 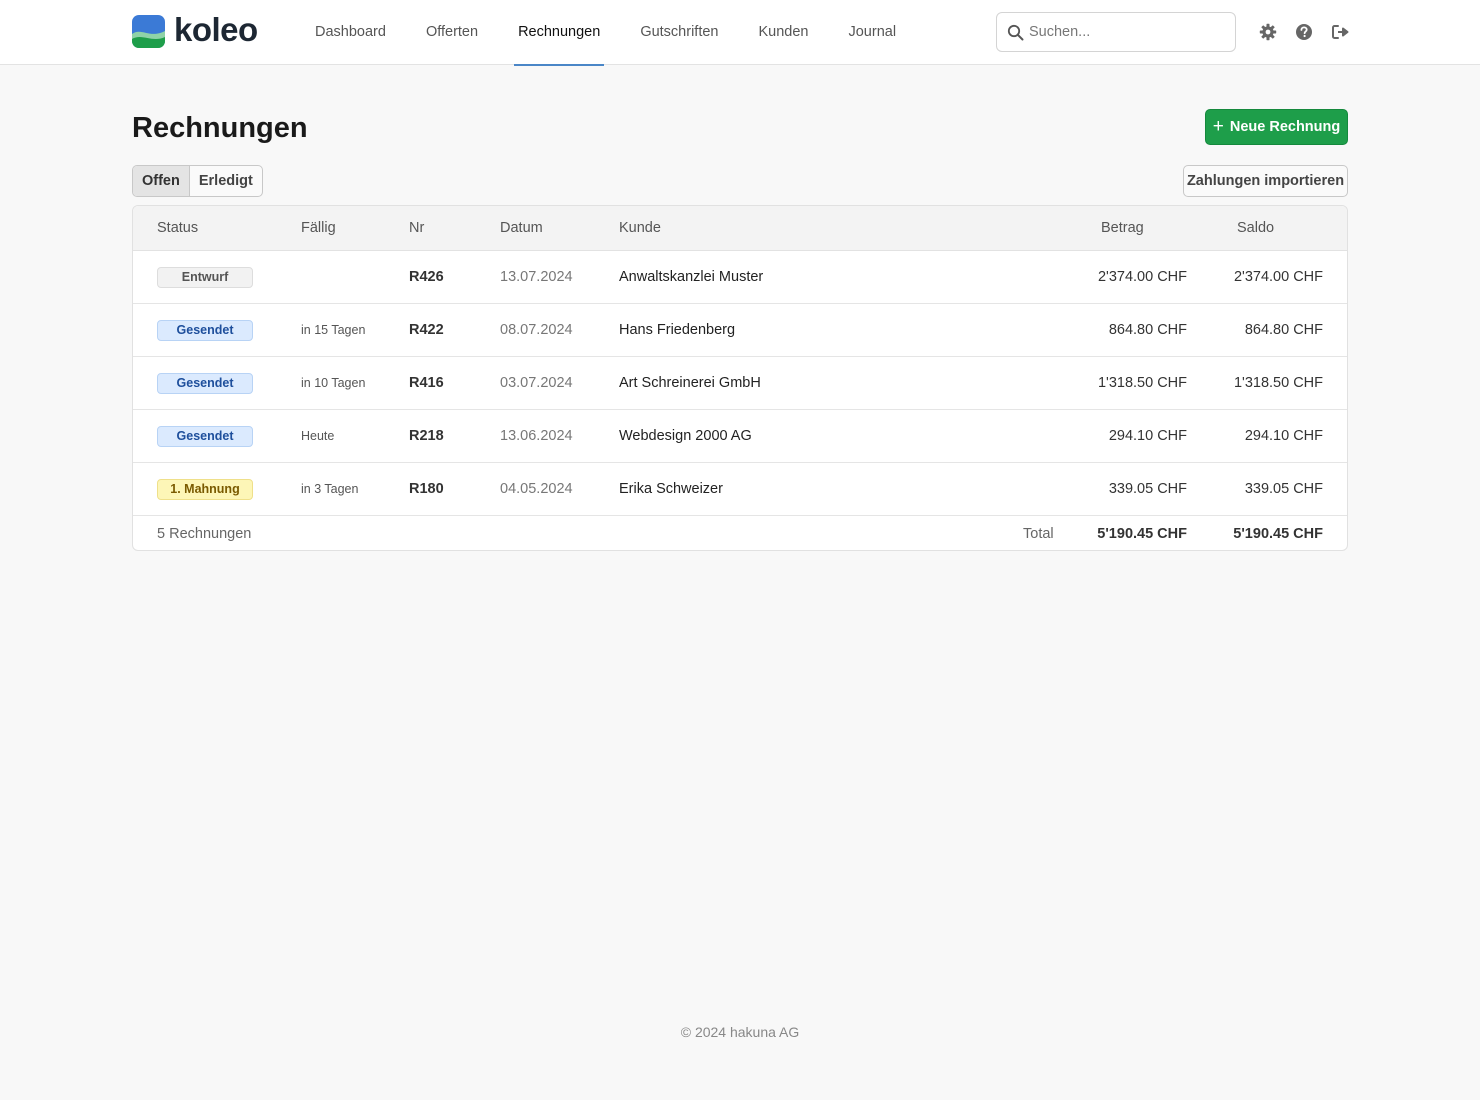 What do you see at coordinates (677, 330) in the screenshot?
I see `customer-cell: Hans Friedenberg` at bounding box center [677, 330].